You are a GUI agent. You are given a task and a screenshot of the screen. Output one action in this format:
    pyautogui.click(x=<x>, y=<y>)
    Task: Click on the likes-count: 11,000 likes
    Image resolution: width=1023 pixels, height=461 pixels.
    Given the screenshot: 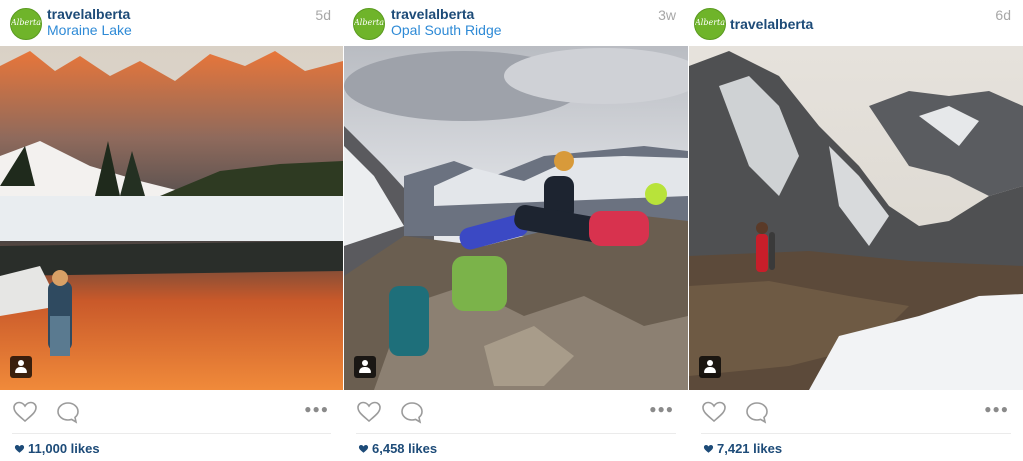 What is the action you would take?
    pyautogui.click(x=57, y=448)
    